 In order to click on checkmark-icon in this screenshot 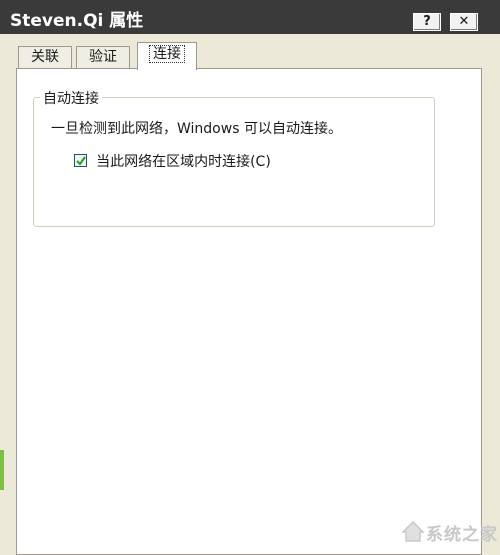, I will do `click(81, 161)`.